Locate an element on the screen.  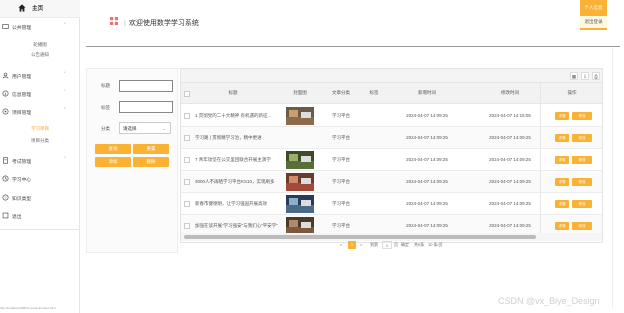
page-title: | 欢迎使用数学学习系统 is located at coordinates (161, 23).